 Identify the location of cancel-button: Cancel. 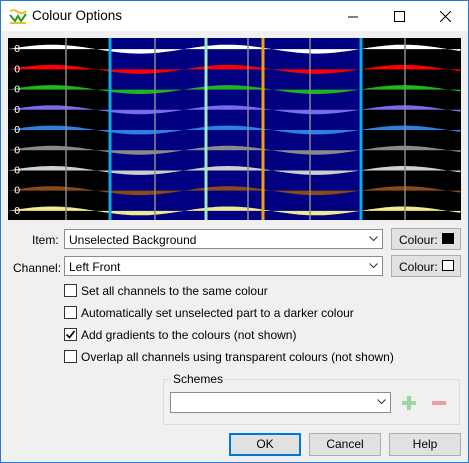
(345, 444).